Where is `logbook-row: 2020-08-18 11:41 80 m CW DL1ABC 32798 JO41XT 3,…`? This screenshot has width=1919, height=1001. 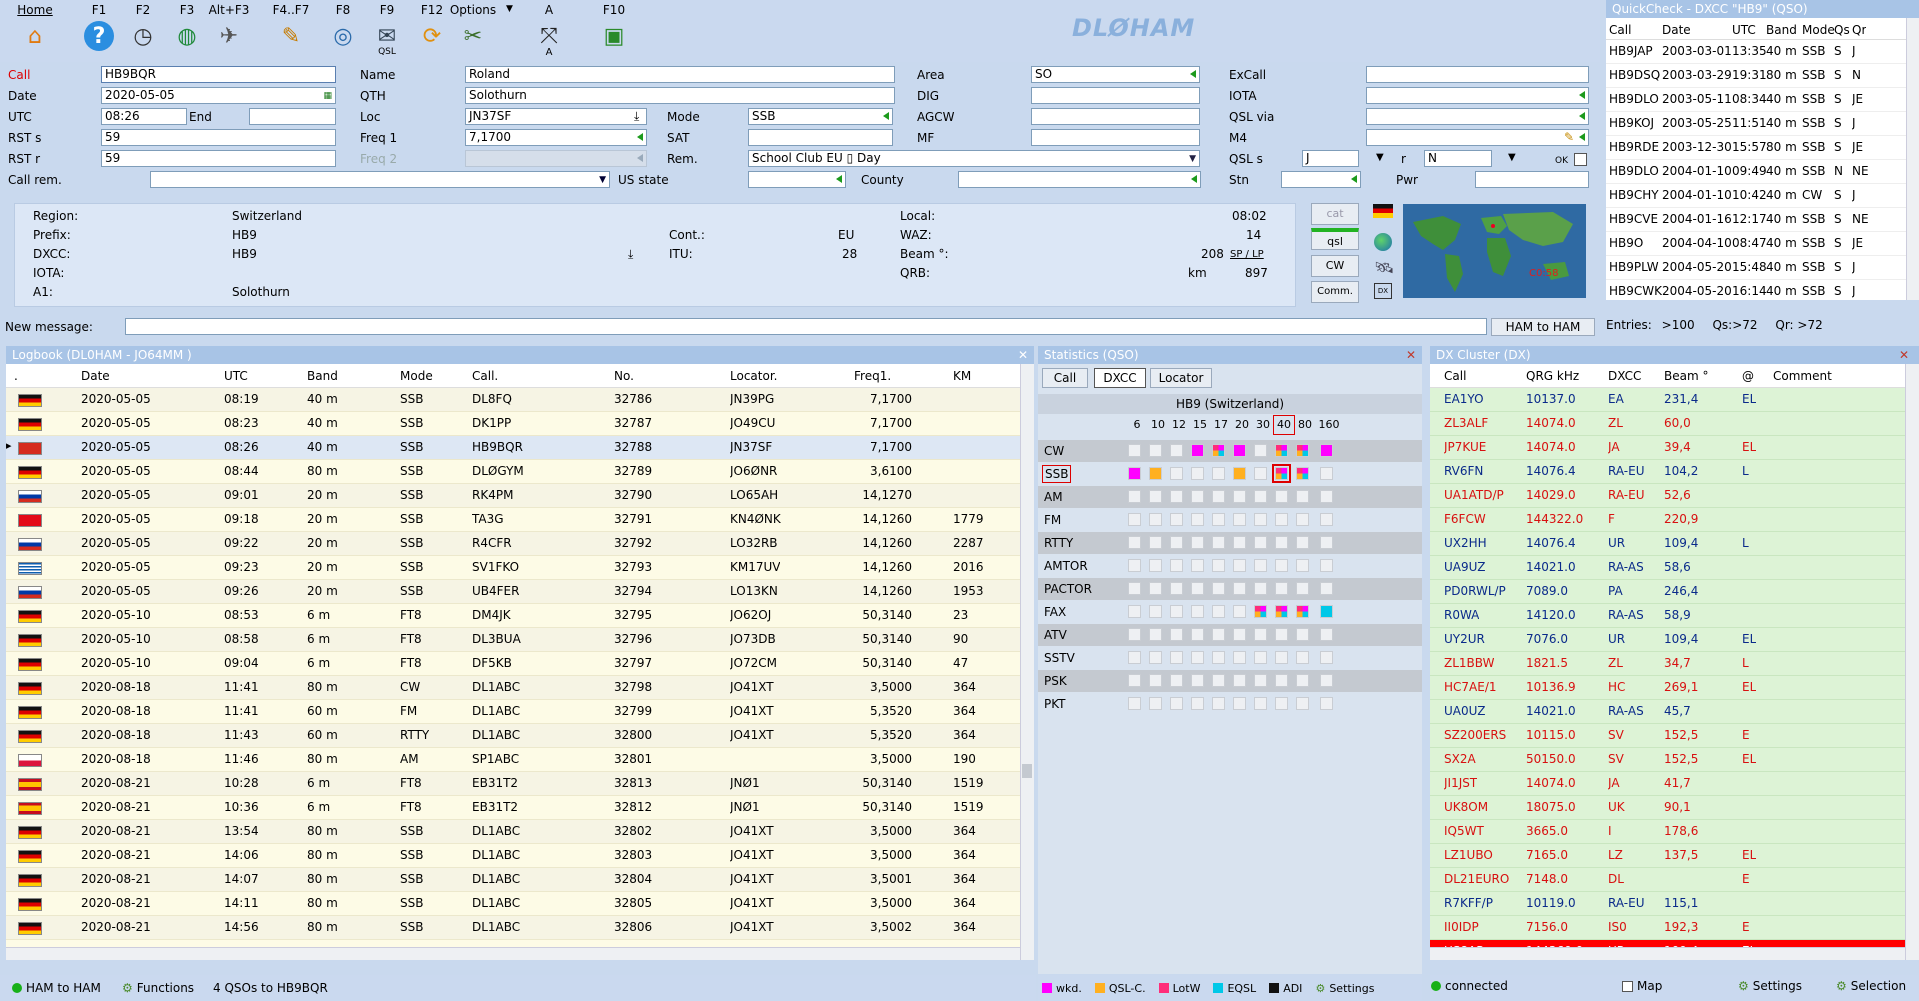
logbook-row: 2020-08-18 11:41 80 m CW DL1ABC 32798 JO41XT 3,… is located at coordinates (513, 688).